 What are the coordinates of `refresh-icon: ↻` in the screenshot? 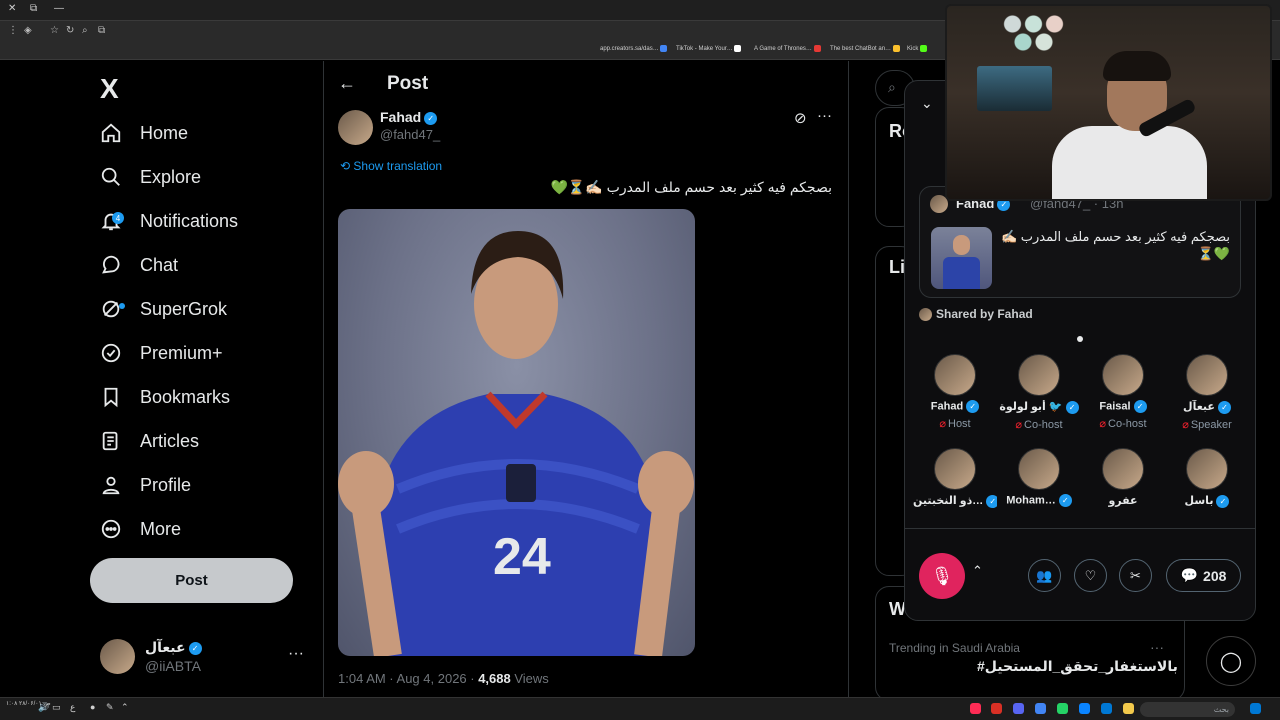 It's located at (70, 30).